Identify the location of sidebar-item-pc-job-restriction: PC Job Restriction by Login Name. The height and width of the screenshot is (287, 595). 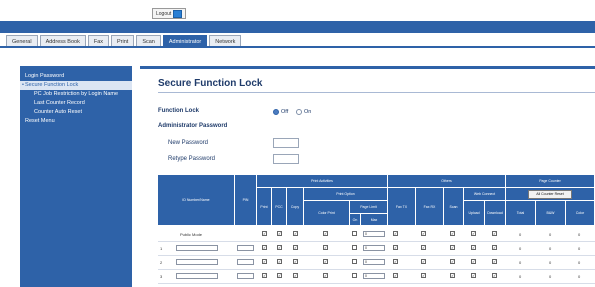
(76, 94).